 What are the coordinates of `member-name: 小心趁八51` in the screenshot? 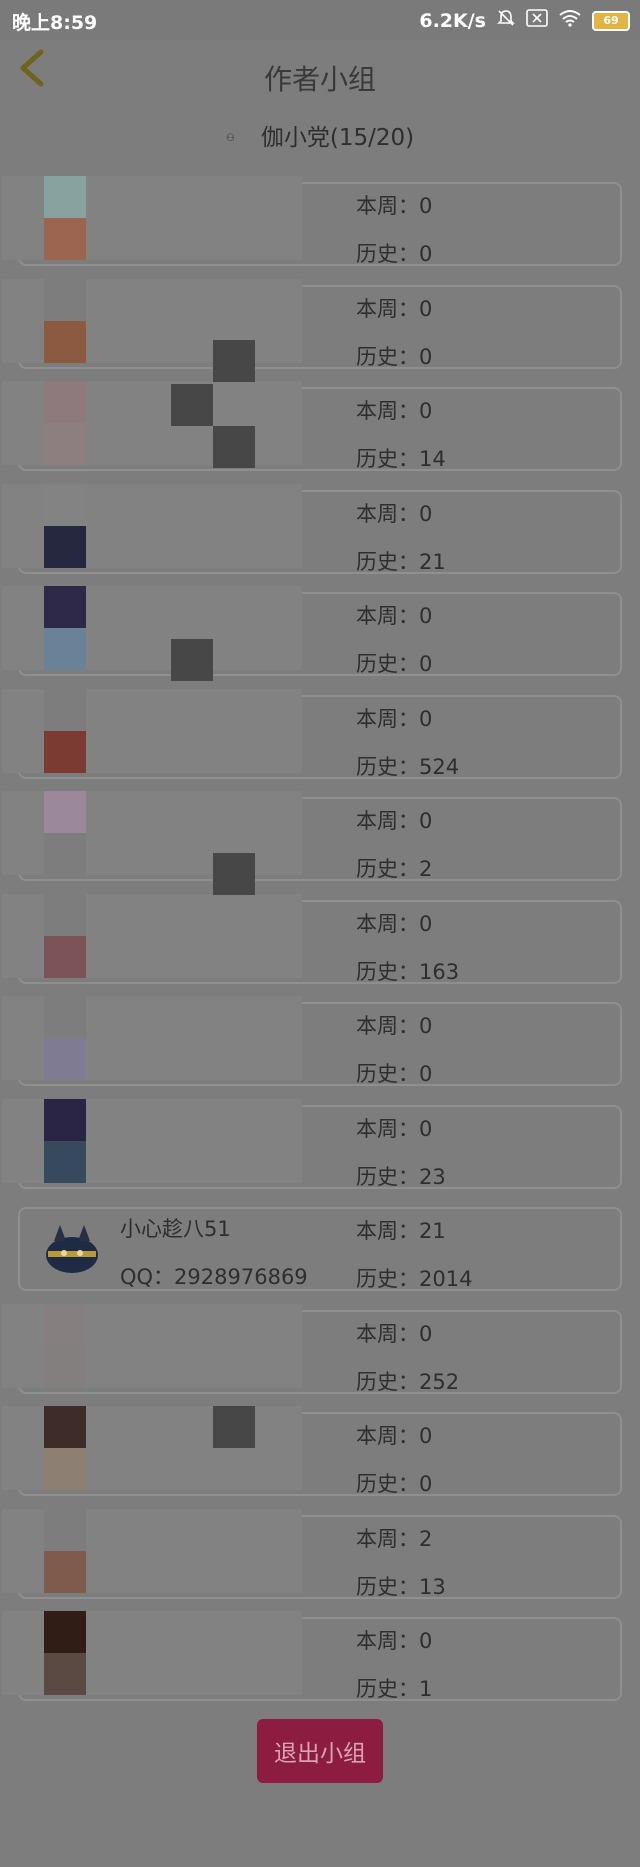 It's located at (175, 1229).